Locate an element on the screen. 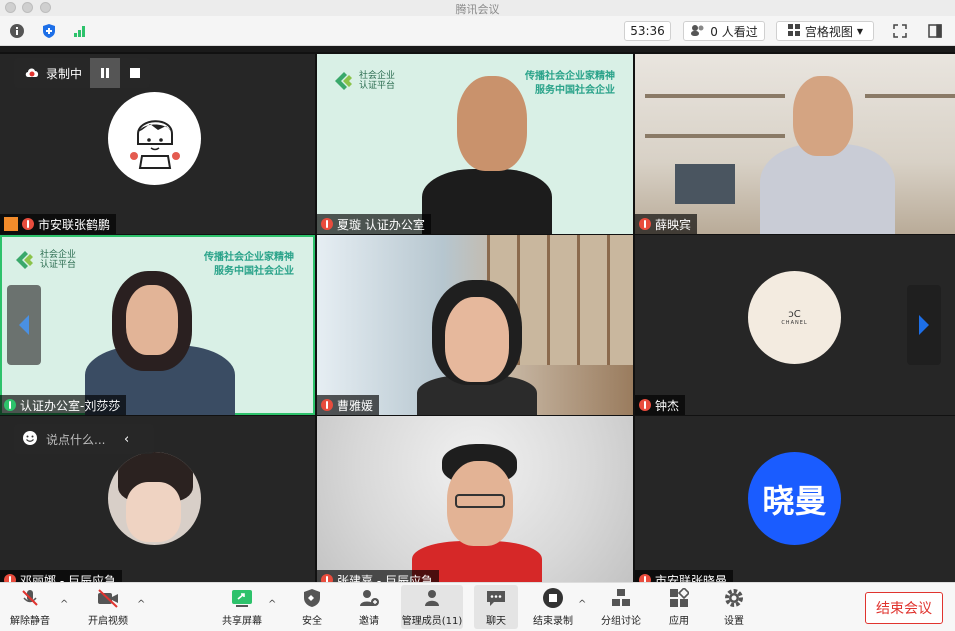 This screenshot has width=955, height=631. info-icon is located at coordinates (17, 31).